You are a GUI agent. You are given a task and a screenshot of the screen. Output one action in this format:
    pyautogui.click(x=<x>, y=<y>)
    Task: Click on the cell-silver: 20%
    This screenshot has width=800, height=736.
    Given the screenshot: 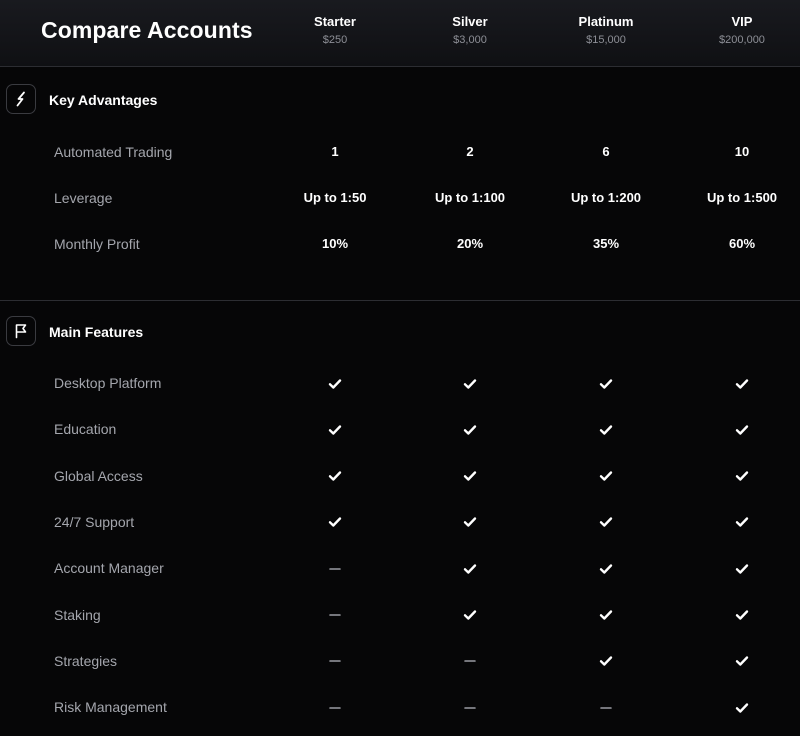 What is the action you would take?
    pyautogui.click(x=470, y=243)
    